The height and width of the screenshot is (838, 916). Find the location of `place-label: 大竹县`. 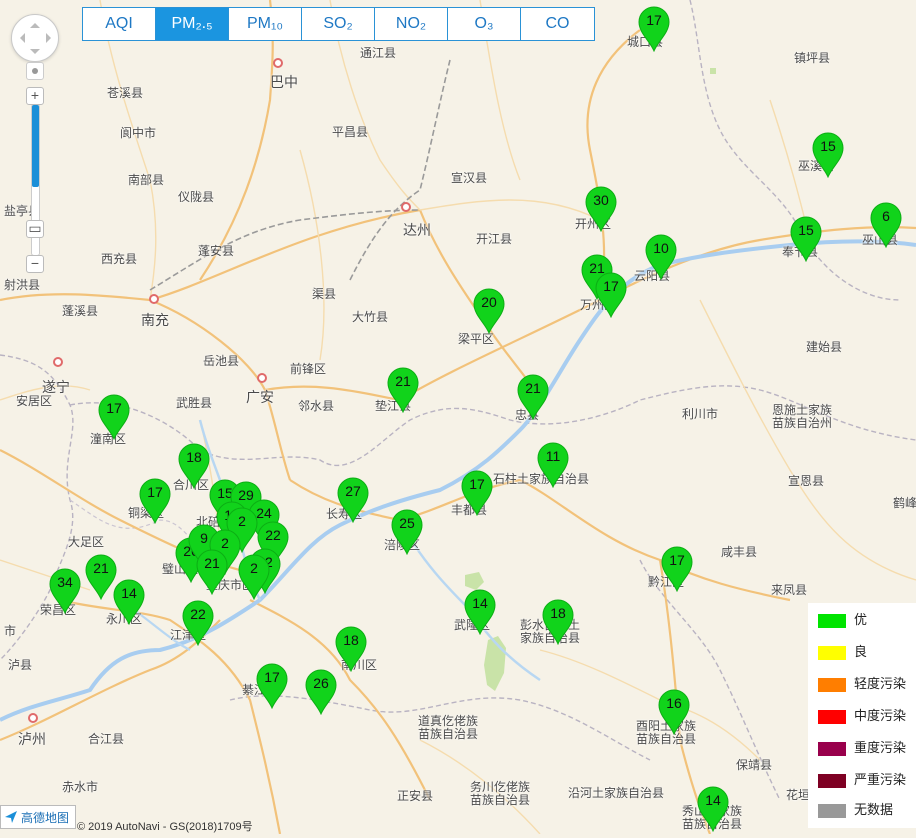

place-label: 大竹县 is located at coordinates (370, 317).